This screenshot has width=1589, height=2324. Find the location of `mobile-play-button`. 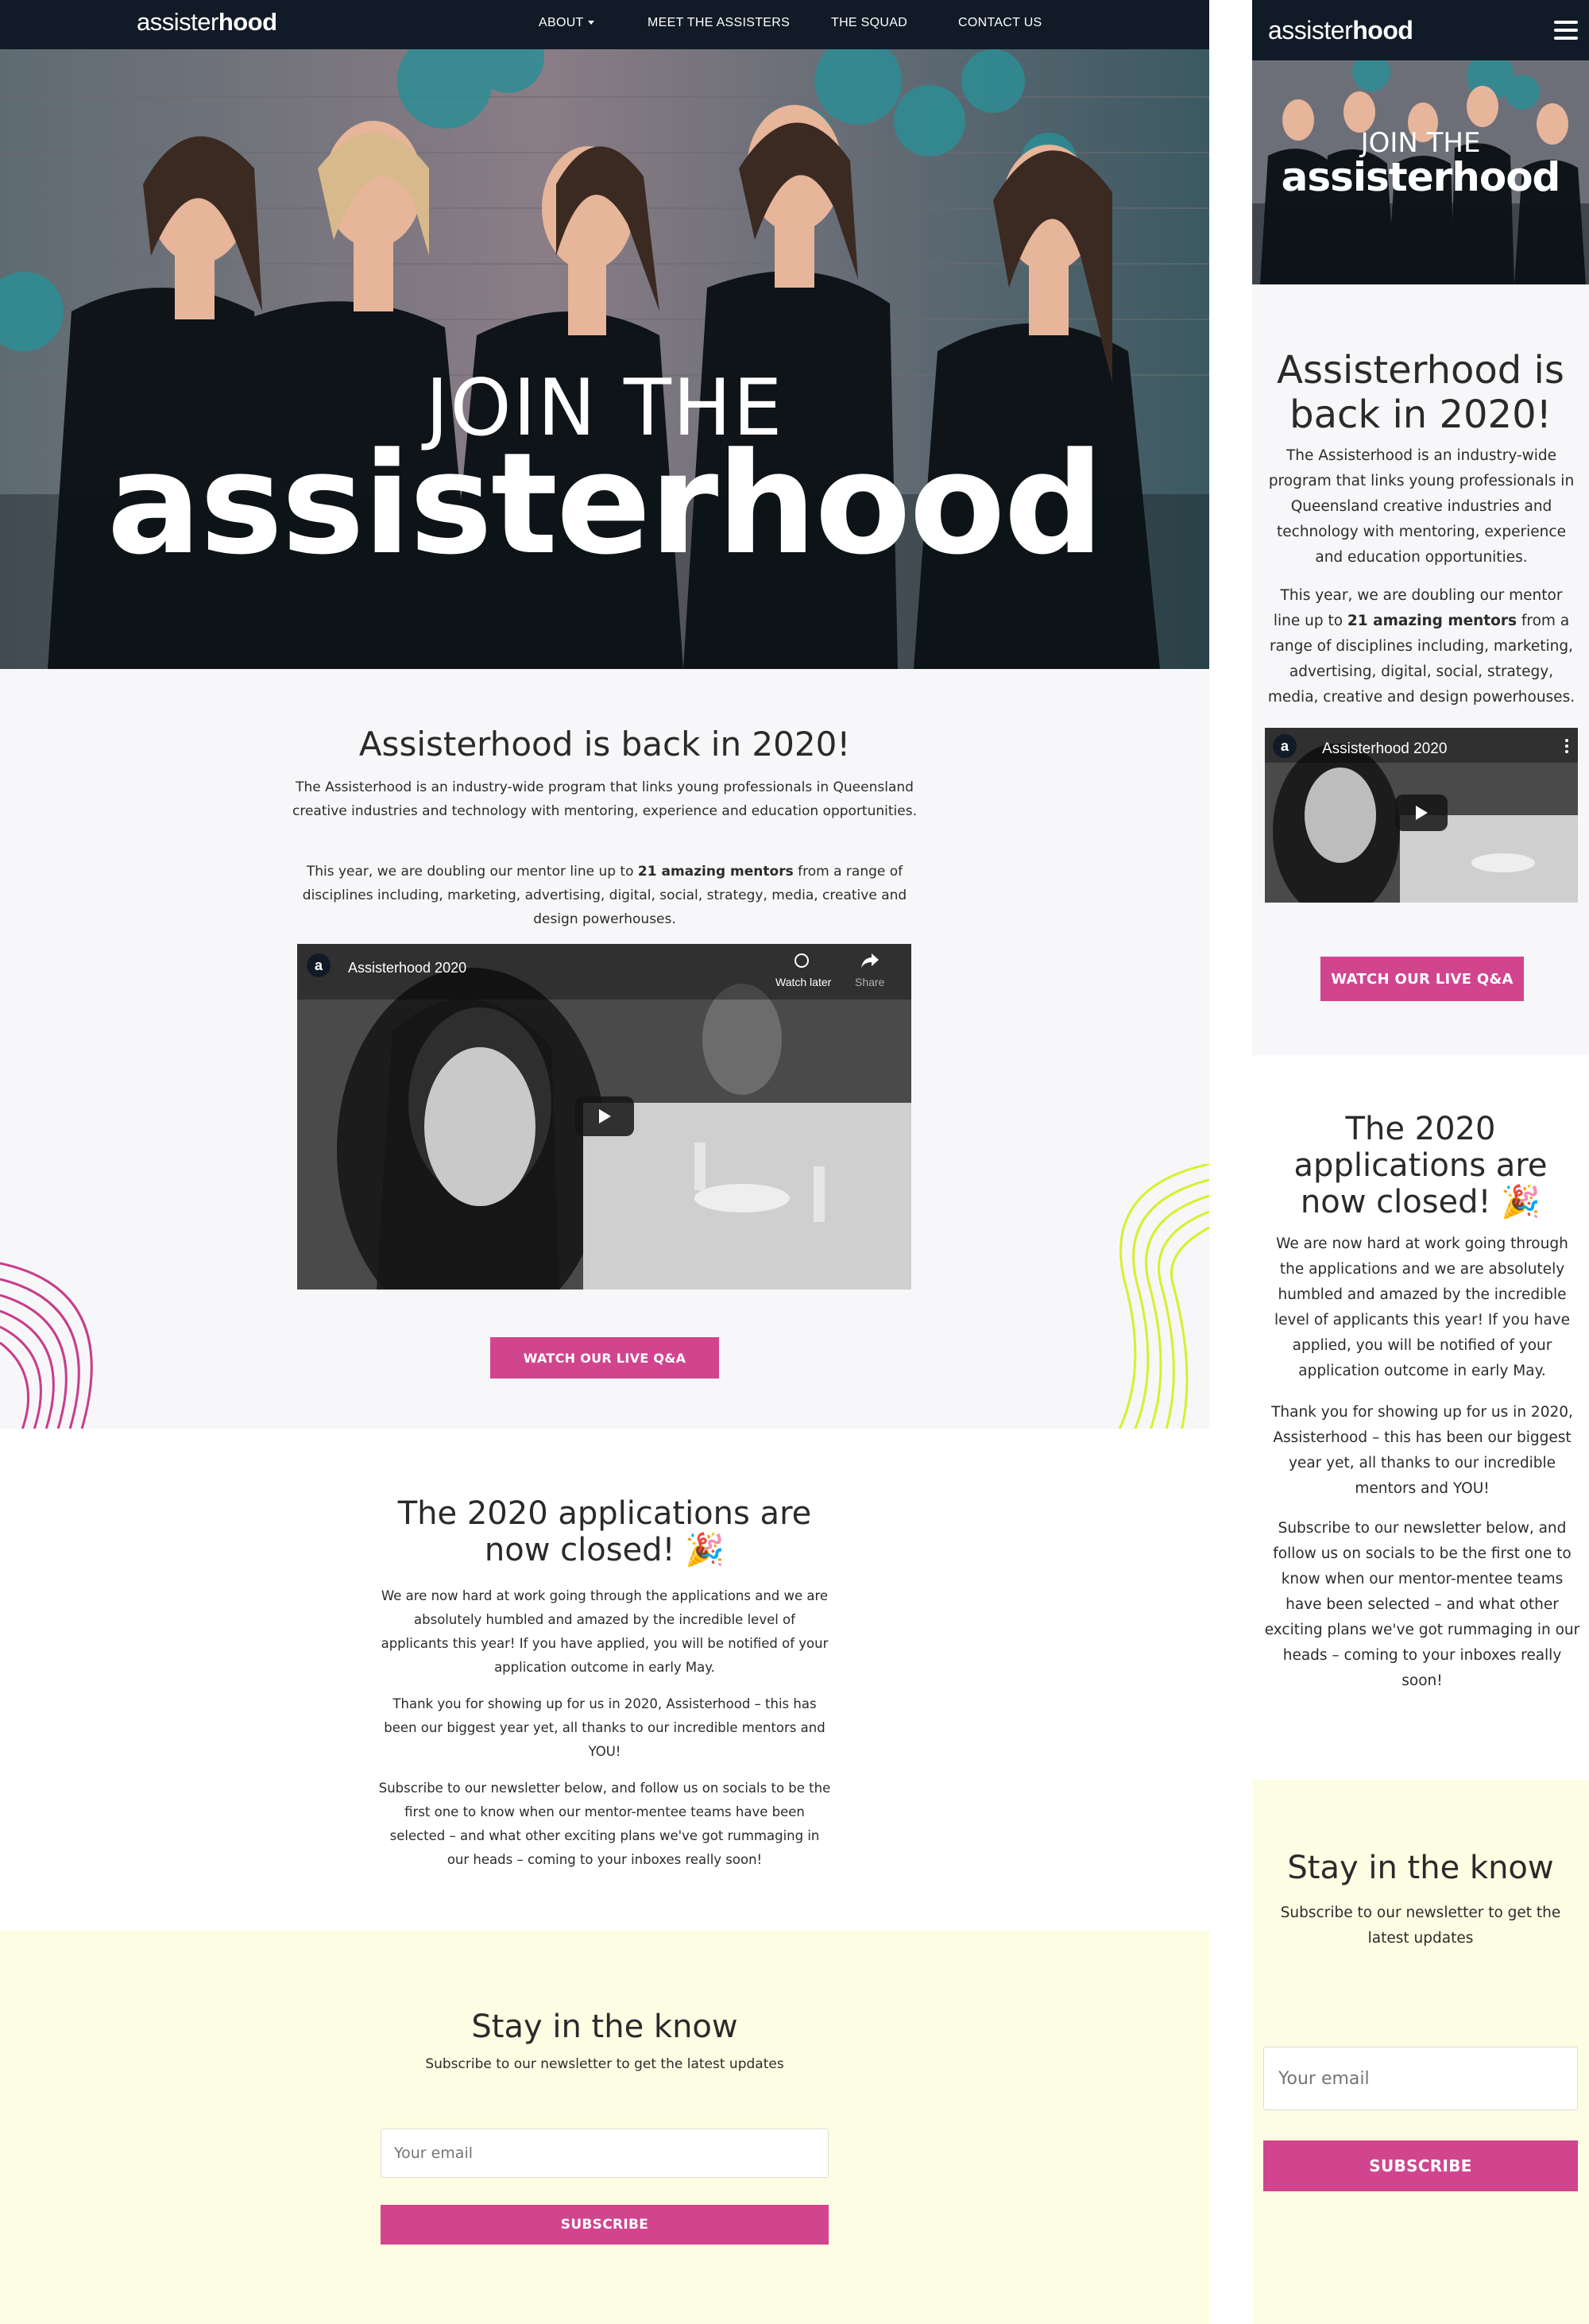

mobile-play-button is located at coordinates (1421, 813).